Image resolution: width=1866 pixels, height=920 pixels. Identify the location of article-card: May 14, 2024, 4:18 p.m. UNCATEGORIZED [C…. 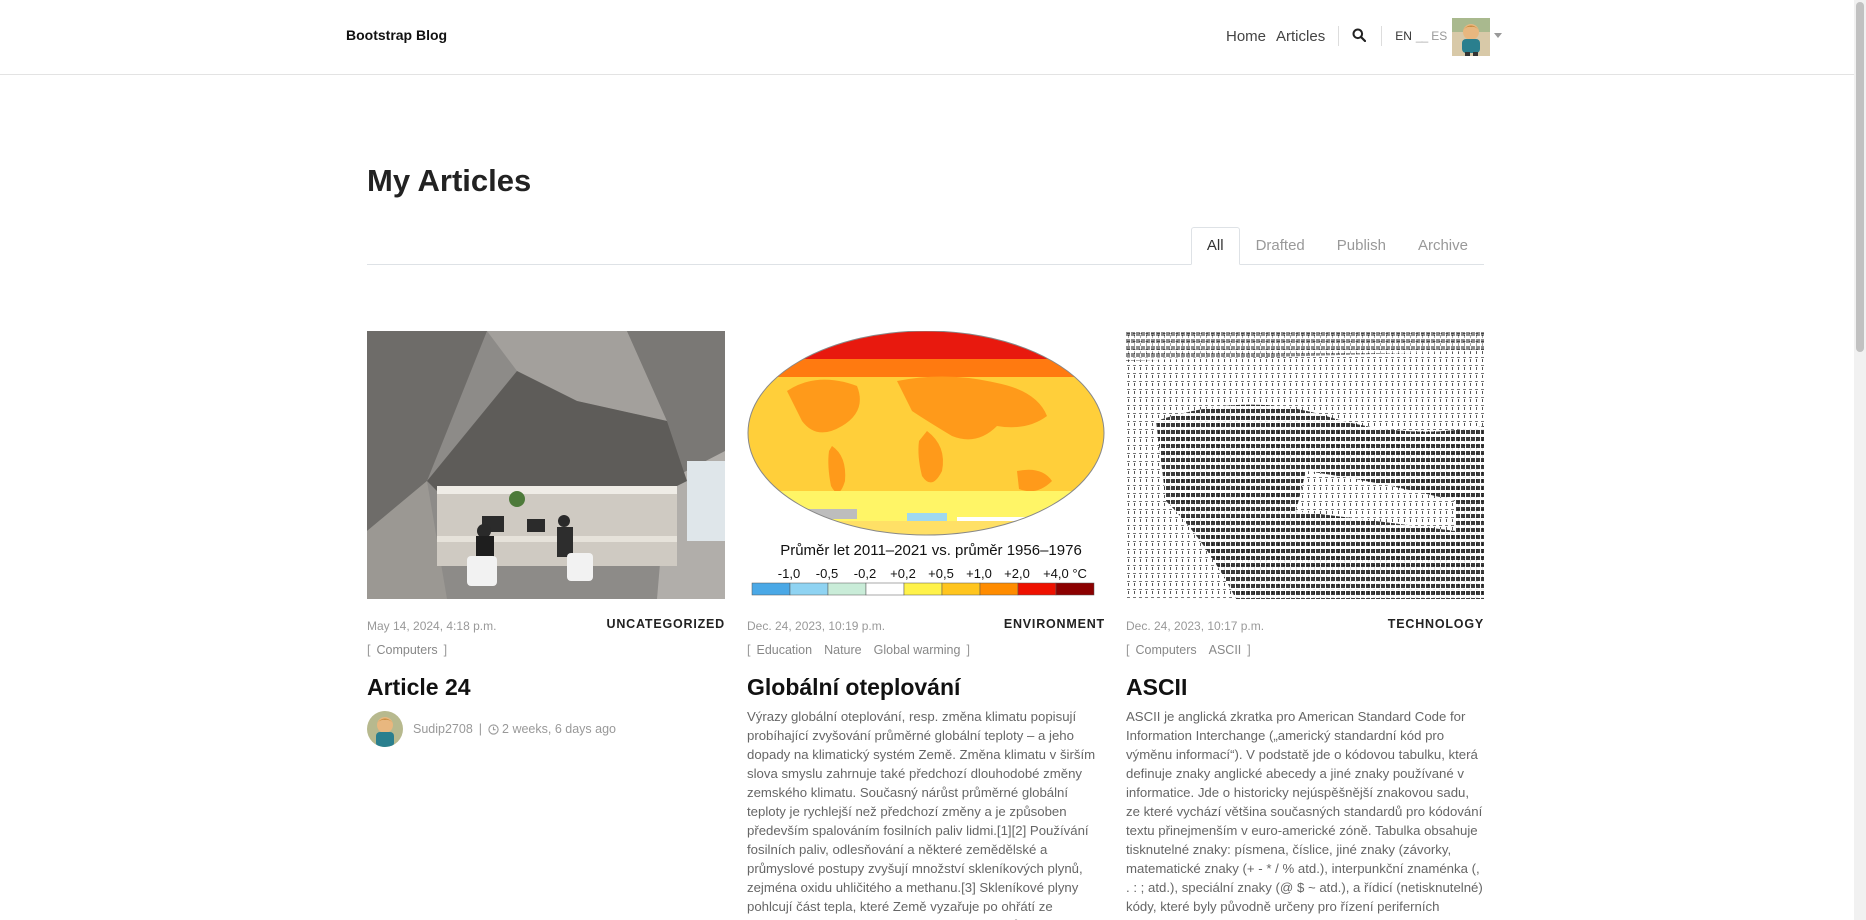
(546, 539).